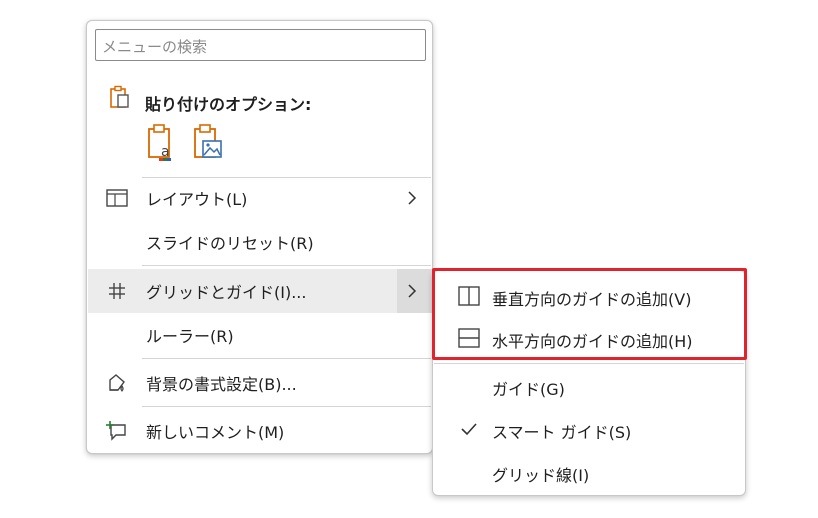 The width and height of the screenshot is (818, 518). Describe the element at coordinates (190, 336) in the screenshot. I see `menu-item-label: ルーラー(R)` at that location.